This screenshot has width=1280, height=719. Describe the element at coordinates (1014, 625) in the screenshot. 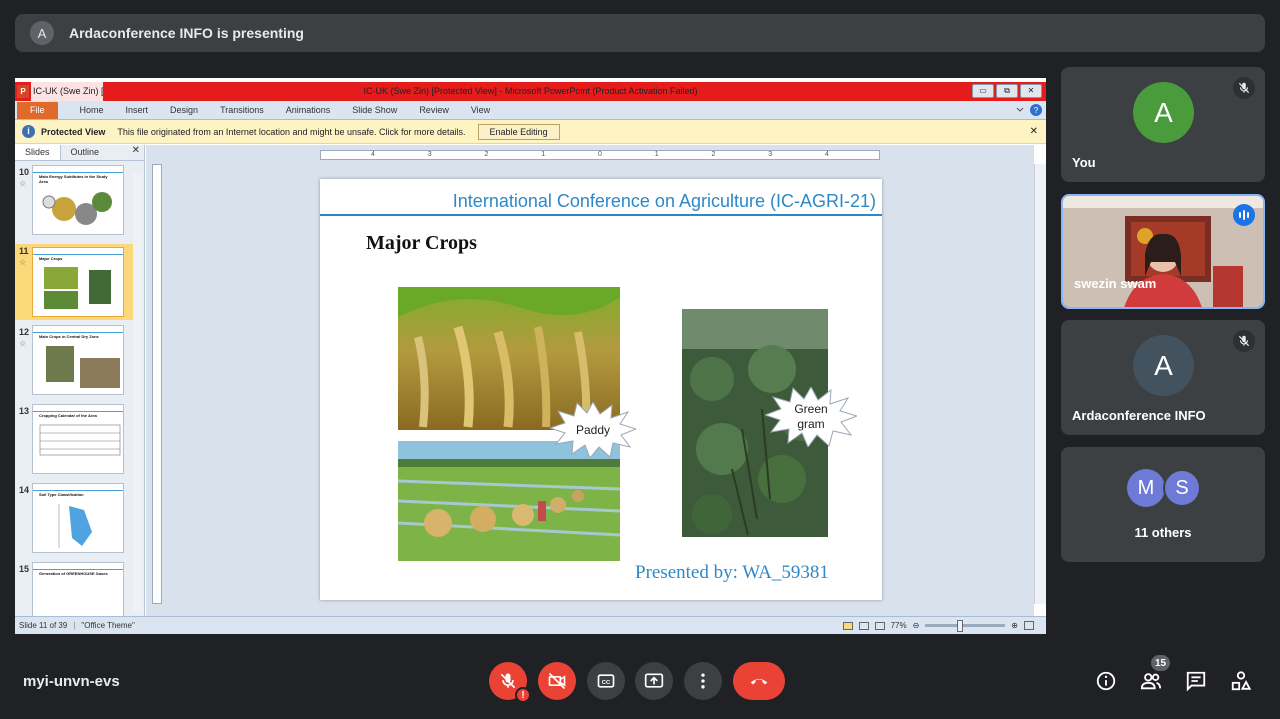

I see `zoom-in-icon: ⊕` at that location.